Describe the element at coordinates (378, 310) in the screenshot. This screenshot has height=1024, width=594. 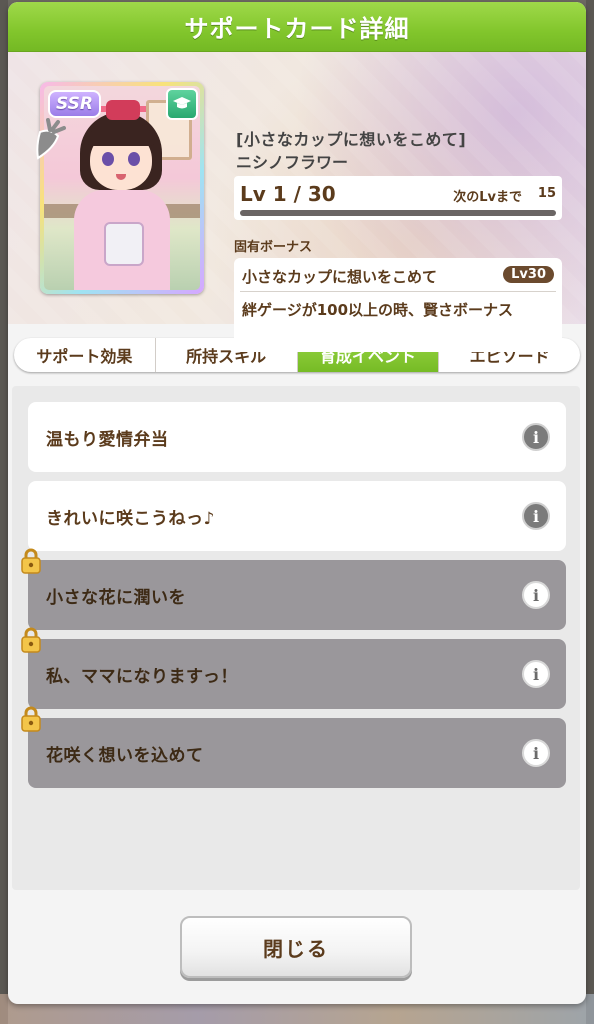
I see `unique-bonus-description: 絆ゲージが100以上の時、賢さボーナス` at that location.